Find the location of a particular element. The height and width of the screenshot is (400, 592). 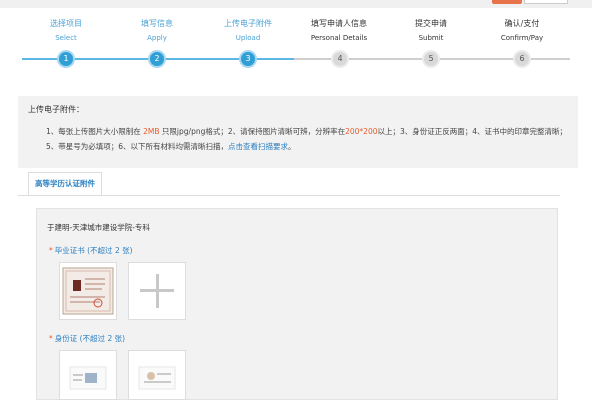

step-number-5: 5 is located at coordinates (431, 59).